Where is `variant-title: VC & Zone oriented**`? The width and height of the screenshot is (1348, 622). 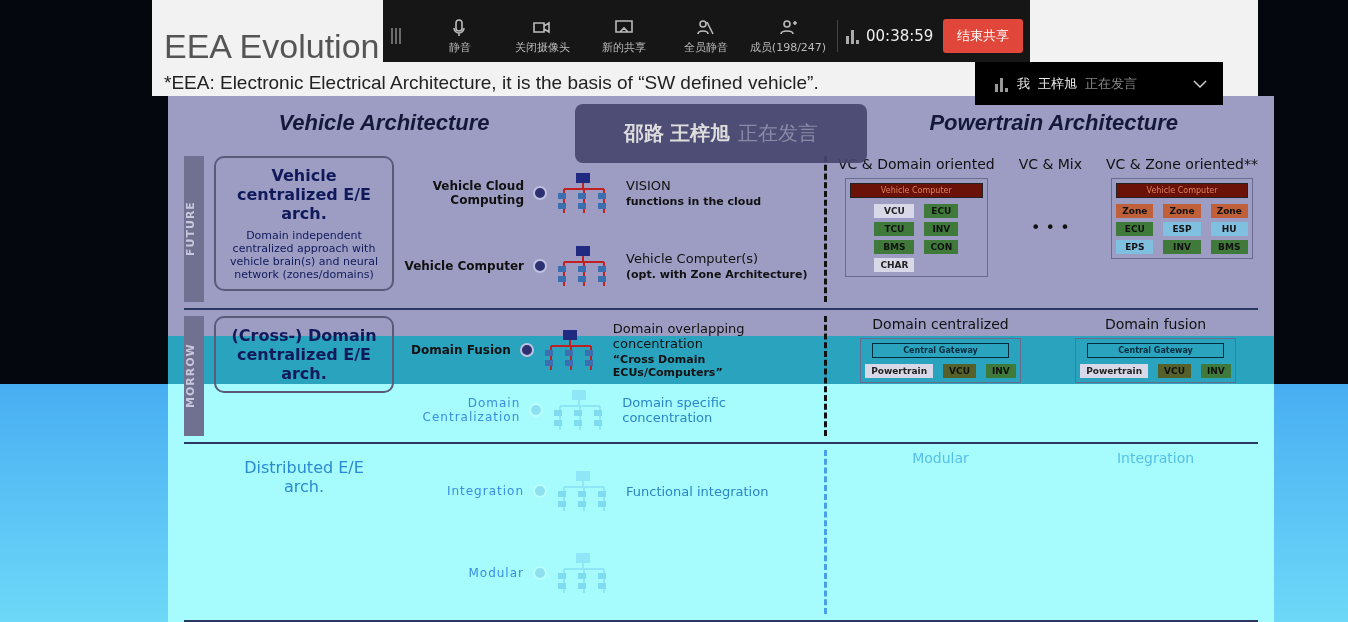 variant-title: VC & Zone oriented** is located at coordinates (1182, 164).